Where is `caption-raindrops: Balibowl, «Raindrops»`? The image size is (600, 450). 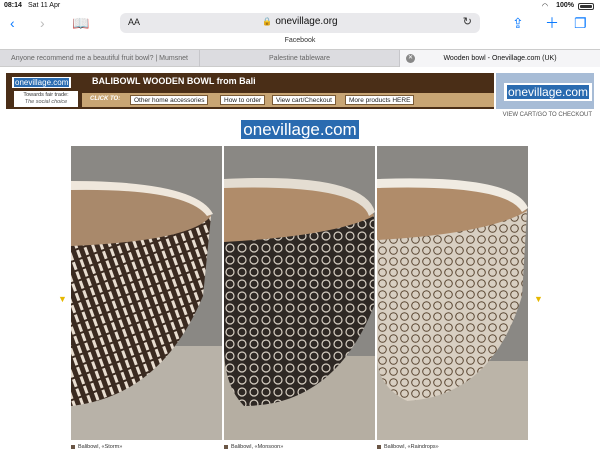
caption-raindrops: Balibowl, «Raindrops» is located at coordinates (408, 447).